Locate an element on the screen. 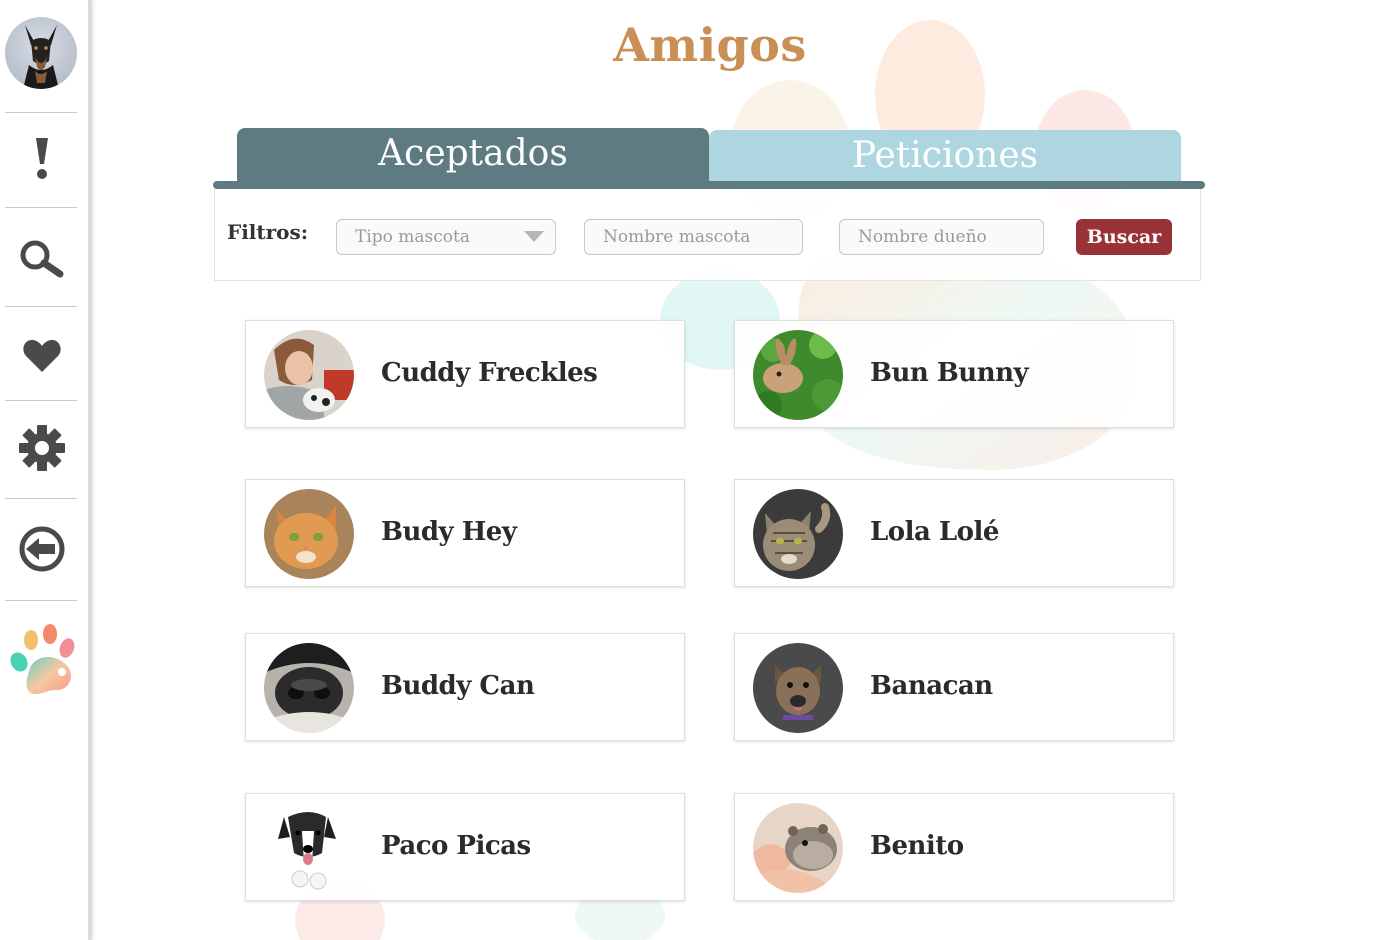 The width and height of the screenshot is (1379, 940). hamster-photo is located at coordinates (798, 848).